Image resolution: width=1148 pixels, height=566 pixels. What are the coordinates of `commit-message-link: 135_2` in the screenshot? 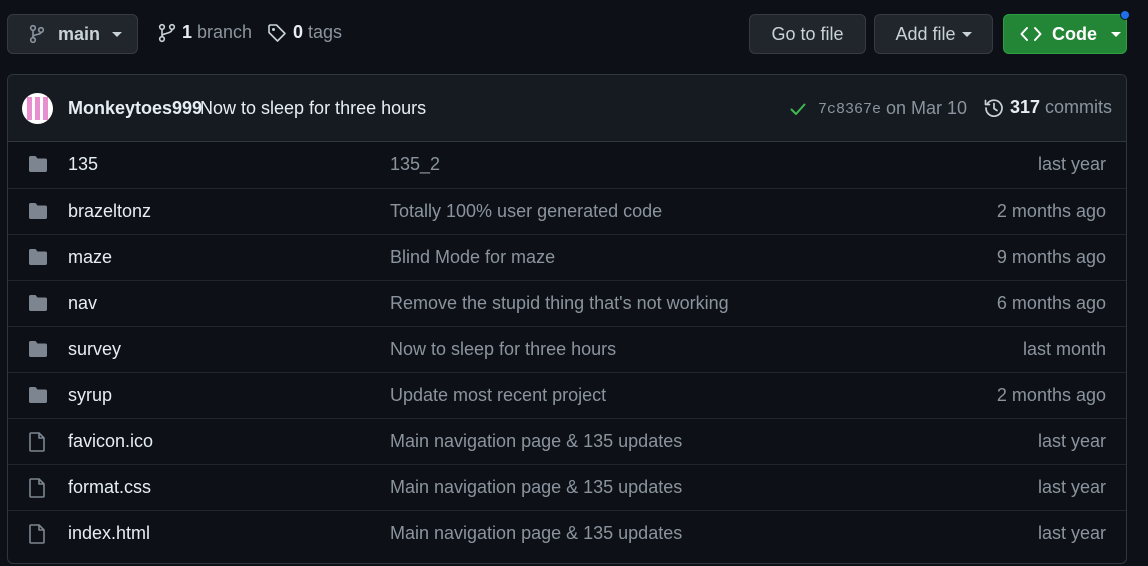 It's located at (415, 164).